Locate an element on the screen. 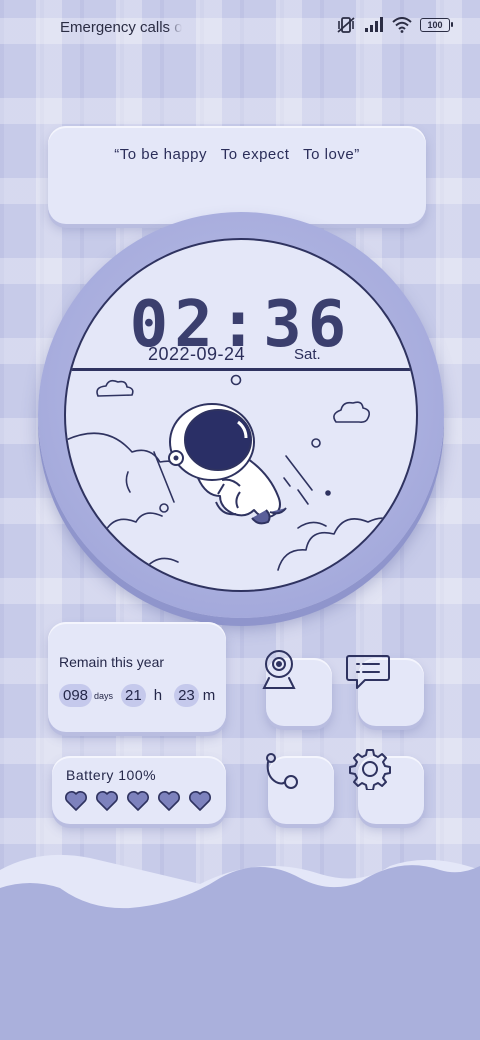  quote-text: “To be happy To expect To love” is located at coordinates (237, 154).